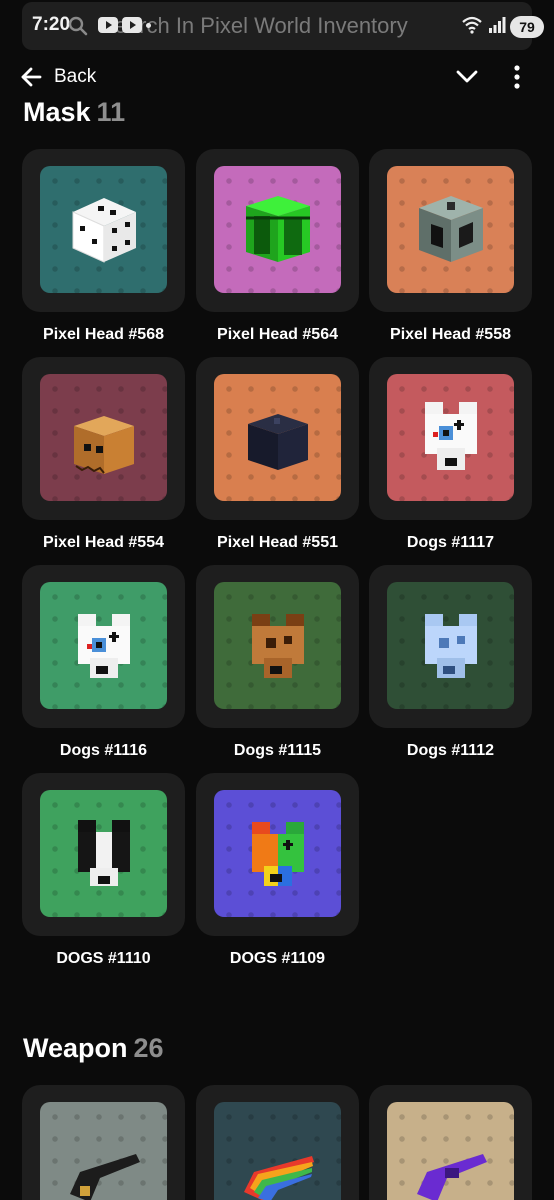 Image resolution: width=554 pixels, height=1200 pixels. Describe the element at coordinates (277, 750) in the screenshot. I see `item-name: Dogs #1115` at that location.